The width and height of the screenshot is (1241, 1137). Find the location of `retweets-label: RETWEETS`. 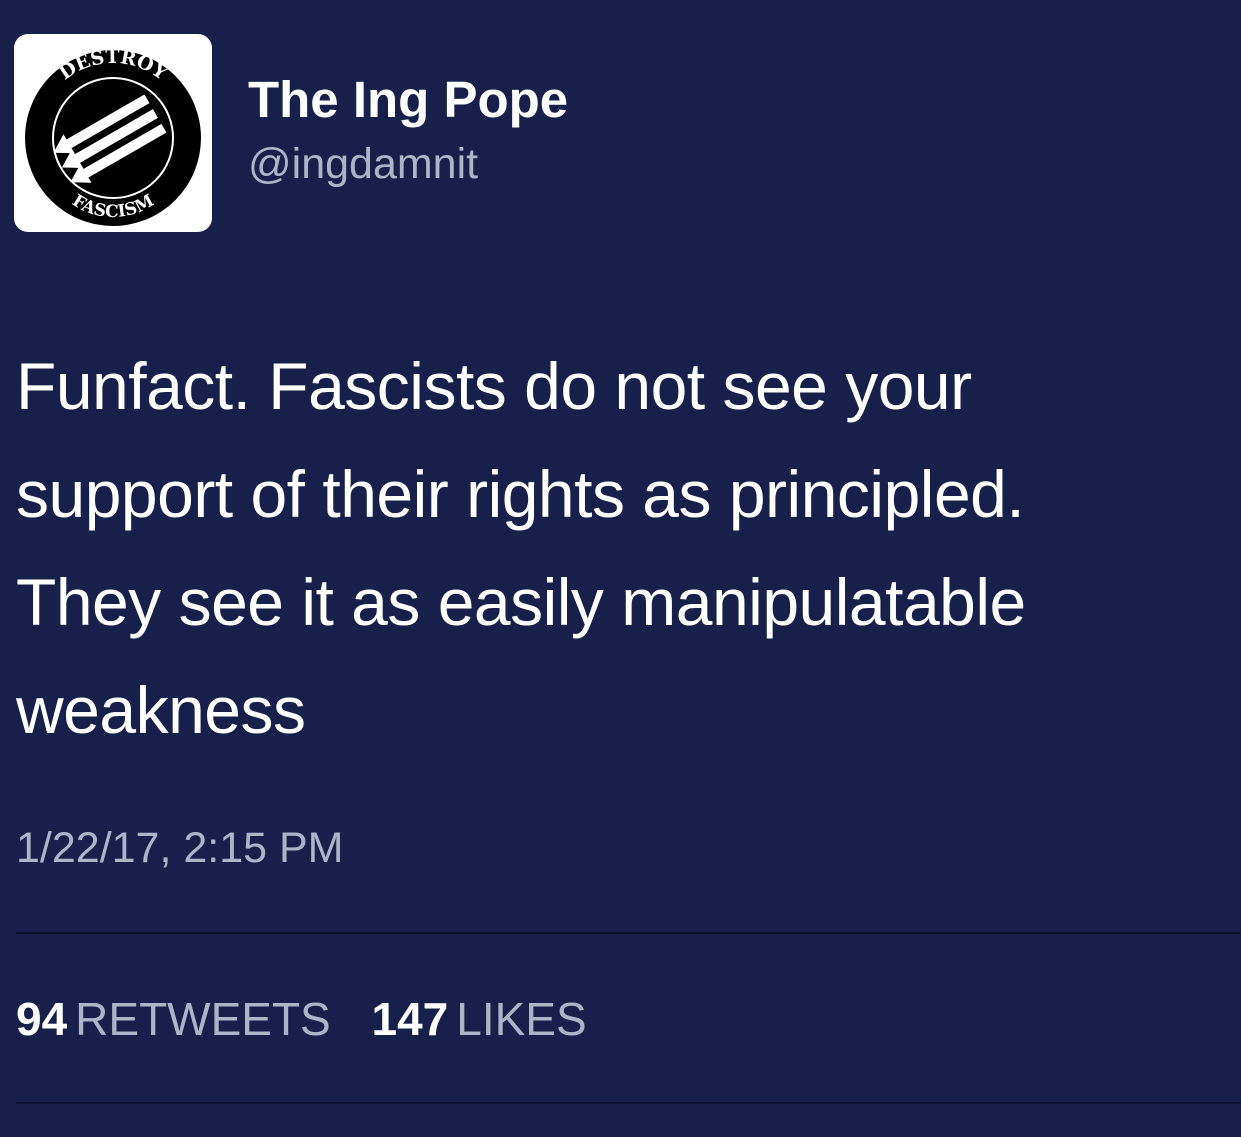

retweets-label: RETWEETS is located at coordinates (203, 1019).